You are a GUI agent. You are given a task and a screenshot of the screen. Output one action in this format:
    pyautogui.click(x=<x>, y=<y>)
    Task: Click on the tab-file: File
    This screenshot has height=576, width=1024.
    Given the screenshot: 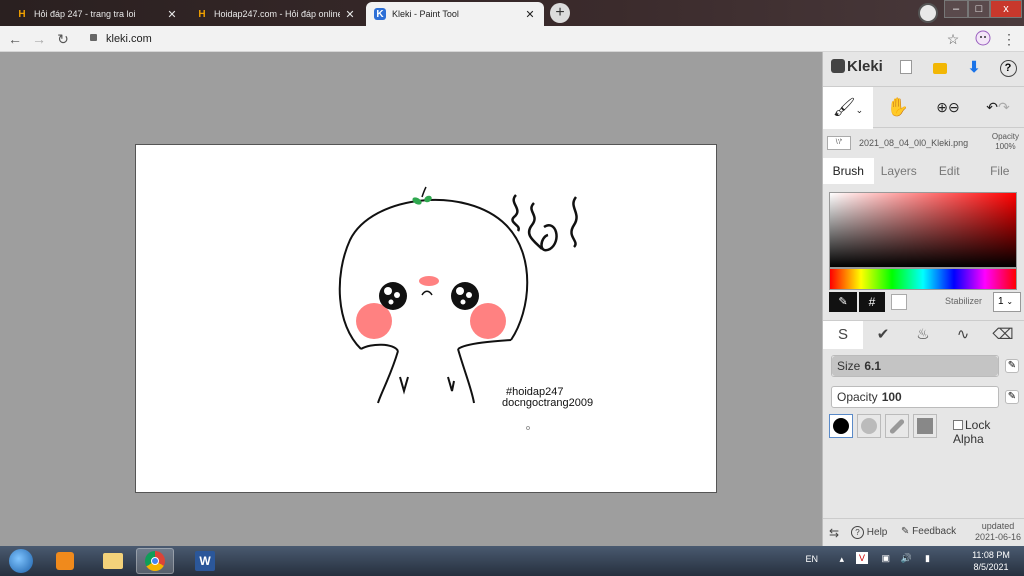 What is the action you would take?
    pyautogui.click(x=999, y=171)
    